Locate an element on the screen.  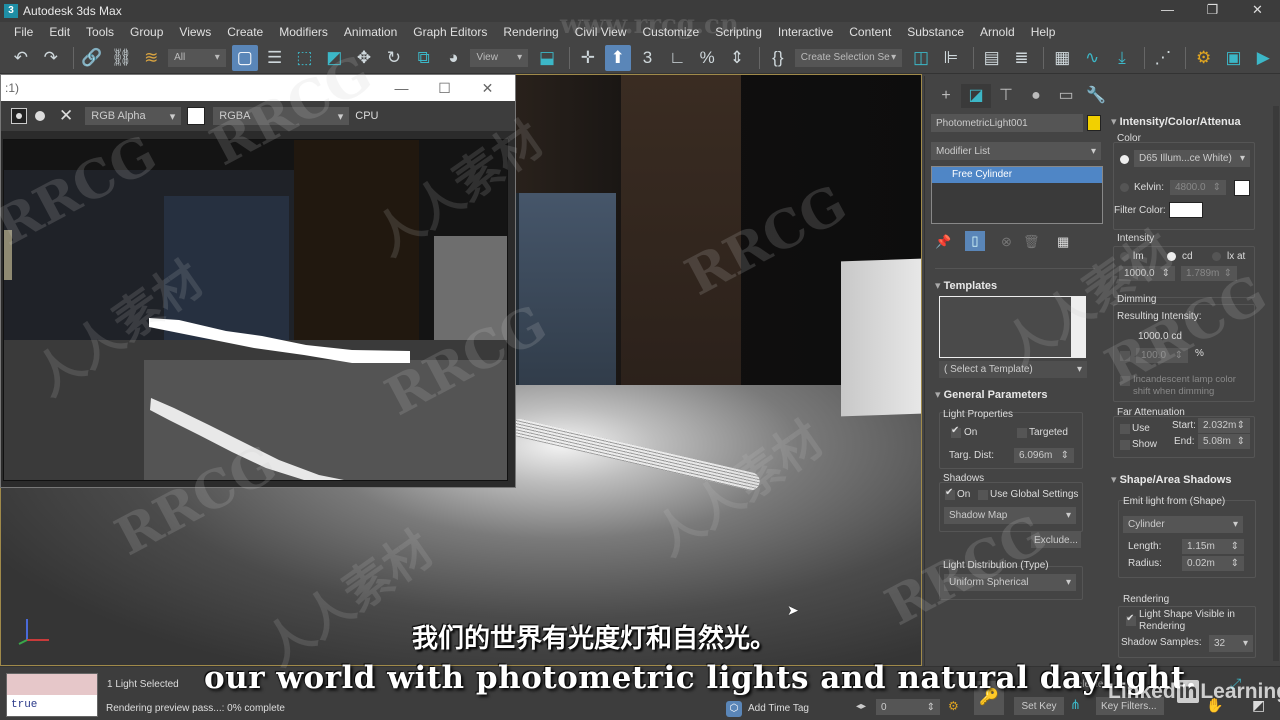
named-selection-dropdown: Create Selection Se ▾ is located at coordinates (848, 57).